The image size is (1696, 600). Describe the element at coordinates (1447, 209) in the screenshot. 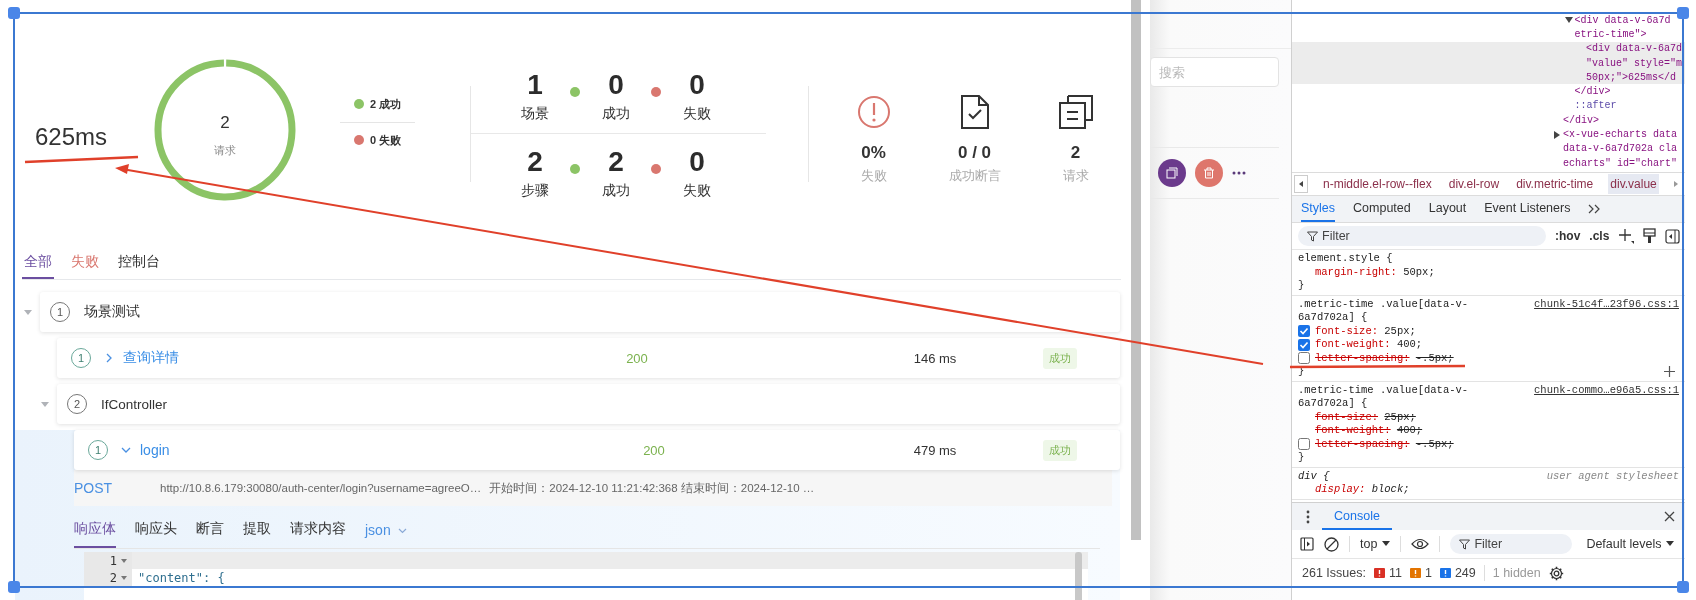

I see `panel-tab: Layout` at that location.